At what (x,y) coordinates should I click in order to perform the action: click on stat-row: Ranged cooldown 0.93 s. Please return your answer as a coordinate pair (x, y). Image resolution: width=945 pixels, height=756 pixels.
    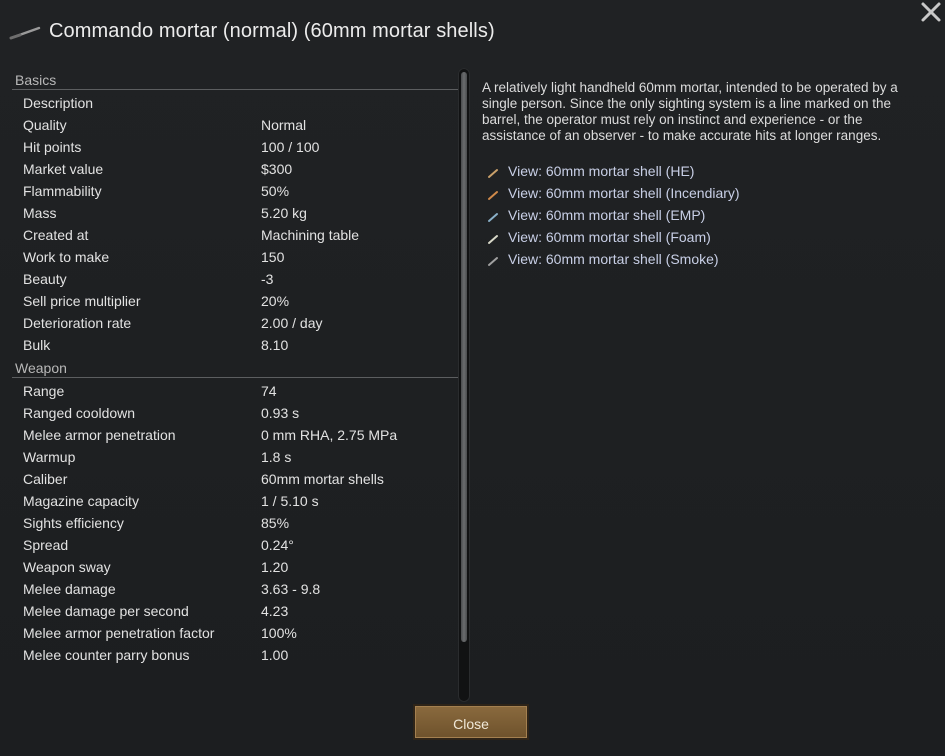
    Looking at the image, I should click on (235, 413).